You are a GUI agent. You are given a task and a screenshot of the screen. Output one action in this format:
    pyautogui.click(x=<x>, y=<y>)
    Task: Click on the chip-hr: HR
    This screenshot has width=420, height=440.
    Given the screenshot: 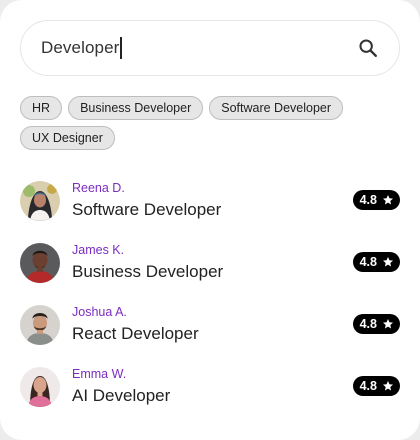 What is the action you would take?
    pyautogui.click(x=41, y=108)
    